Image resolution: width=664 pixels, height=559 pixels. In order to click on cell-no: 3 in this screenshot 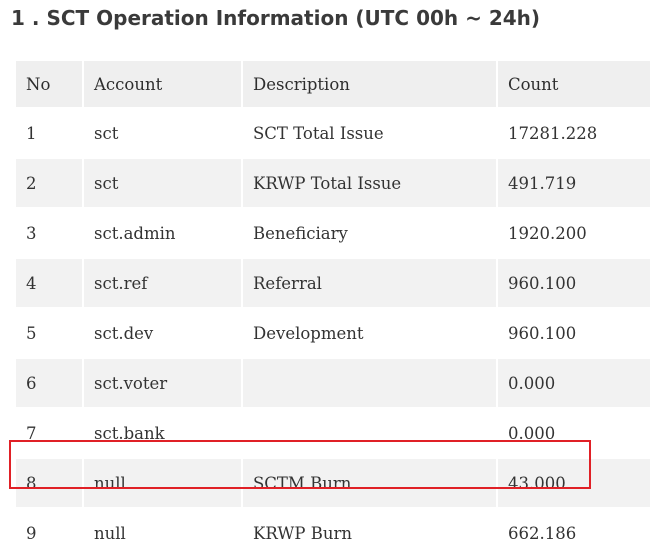, I will do `click(49, 233)`.